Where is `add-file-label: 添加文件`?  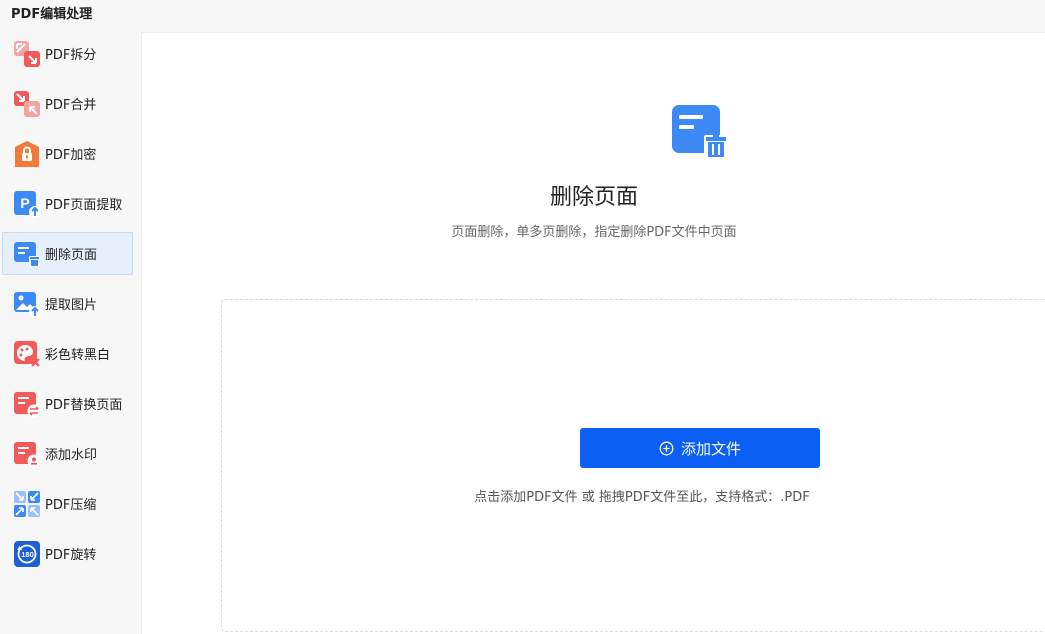
add-file-label: 添加文件 is located at coordinates (710, 448).